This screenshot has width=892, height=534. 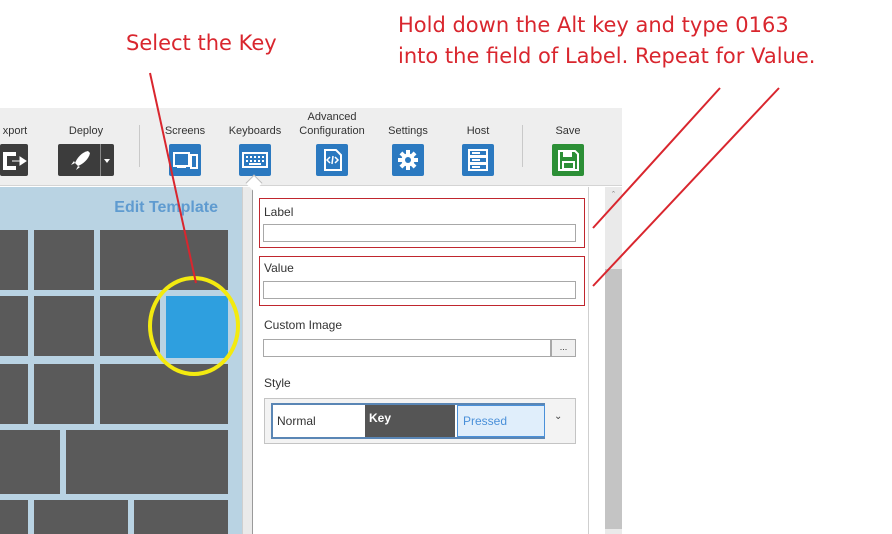 I want to click on selected-keyboard-key, so click(x=197, y=327).